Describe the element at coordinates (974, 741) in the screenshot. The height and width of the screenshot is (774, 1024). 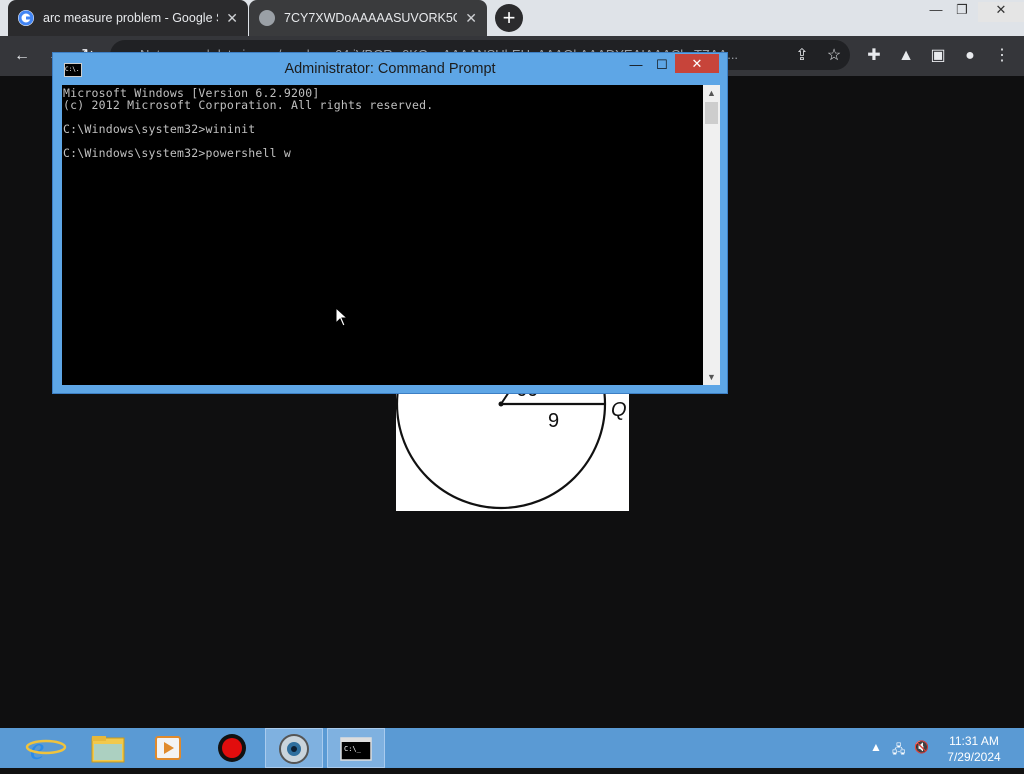
I see `clock-time: 11:31 AM` at that location.